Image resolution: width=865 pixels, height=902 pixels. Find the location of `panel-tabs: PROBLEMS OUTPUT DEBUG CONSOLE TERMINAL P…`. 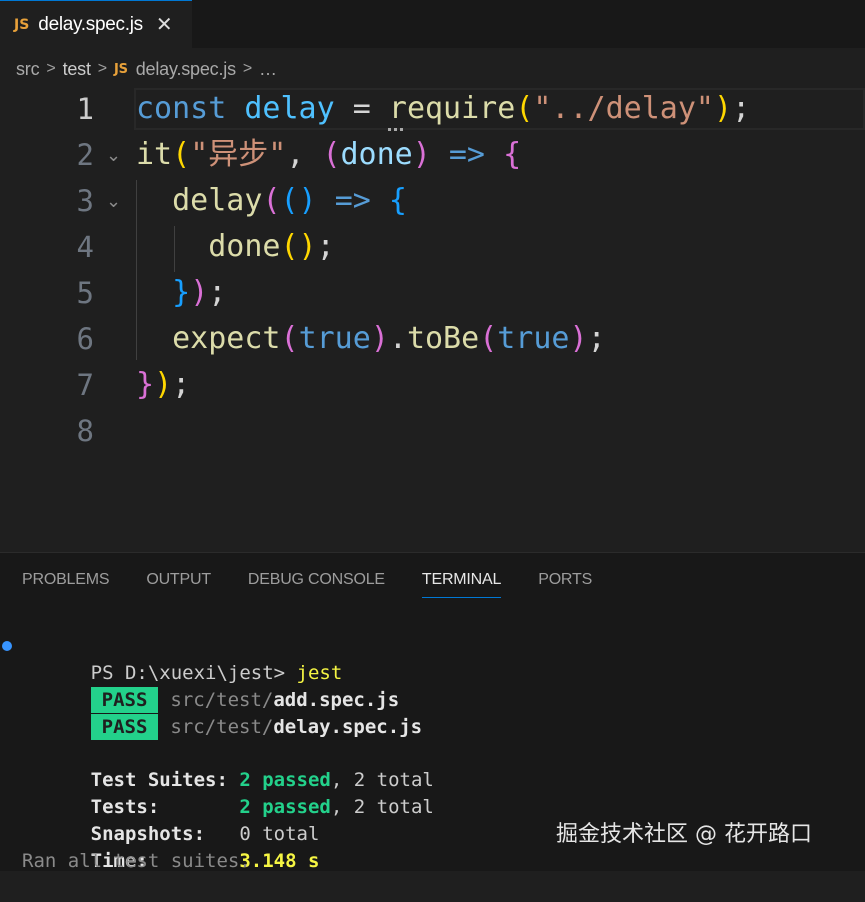

panel-tabs: PROBLEMS OUTPUT DEBUG CONSOLE TERMINAL P… is located at coordinates (325, 584).